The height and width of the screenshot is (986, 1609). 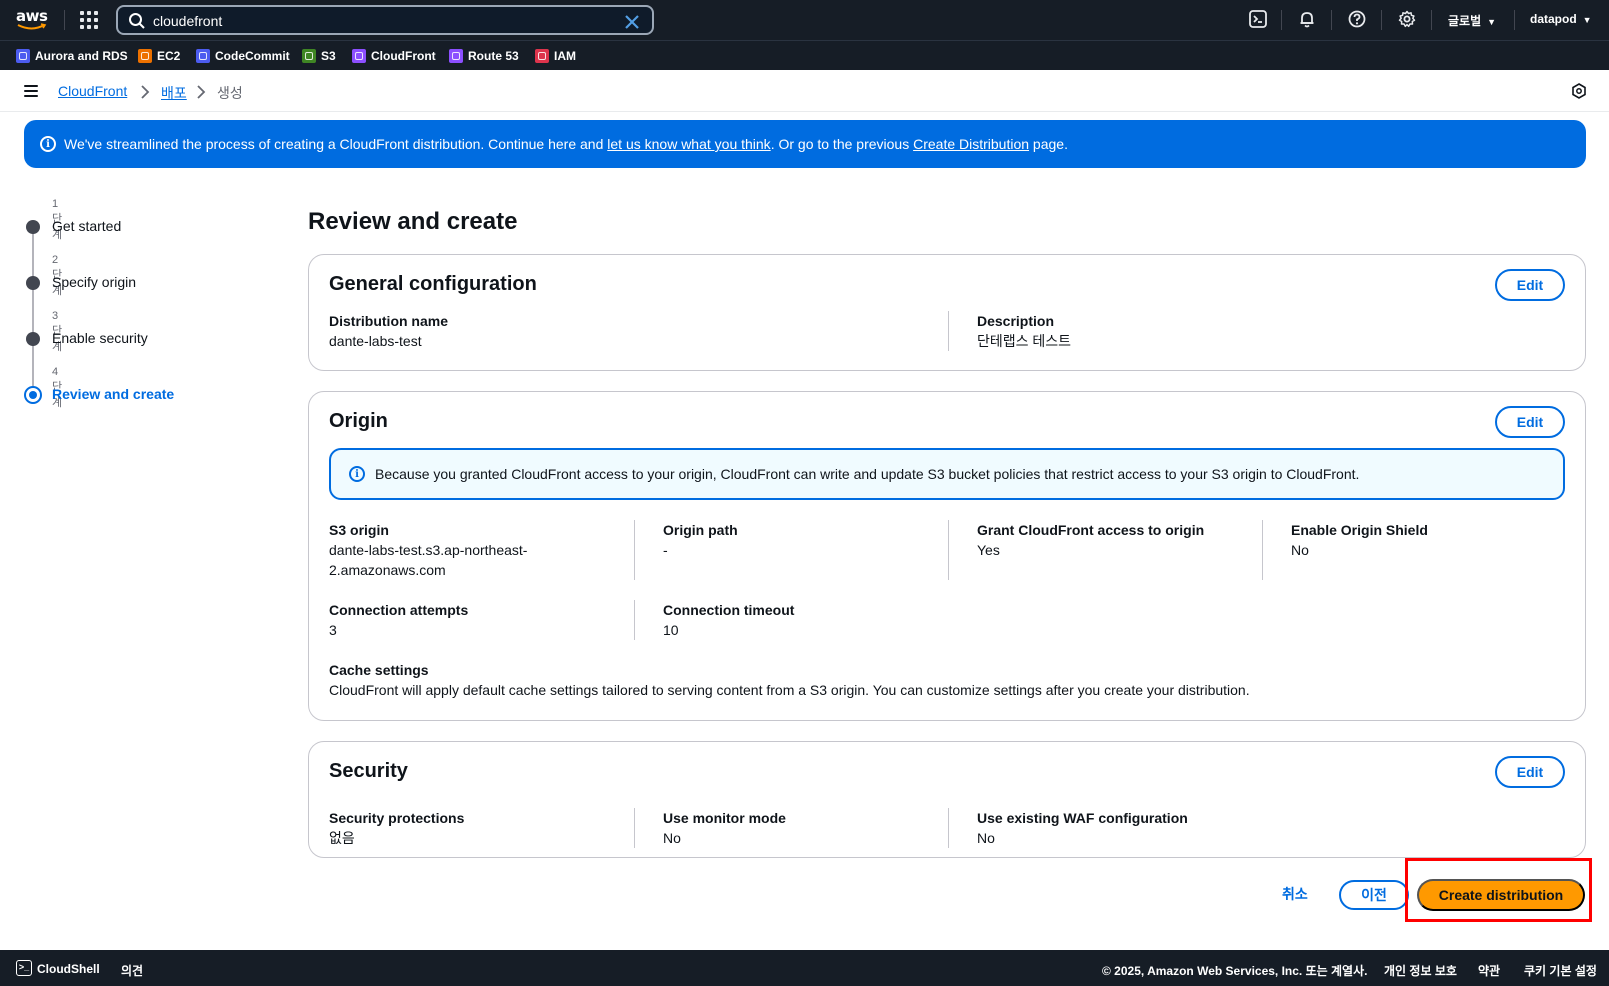 I want to click on privacy-link: 개인 정보 보호, so click(x=1420, y=970).